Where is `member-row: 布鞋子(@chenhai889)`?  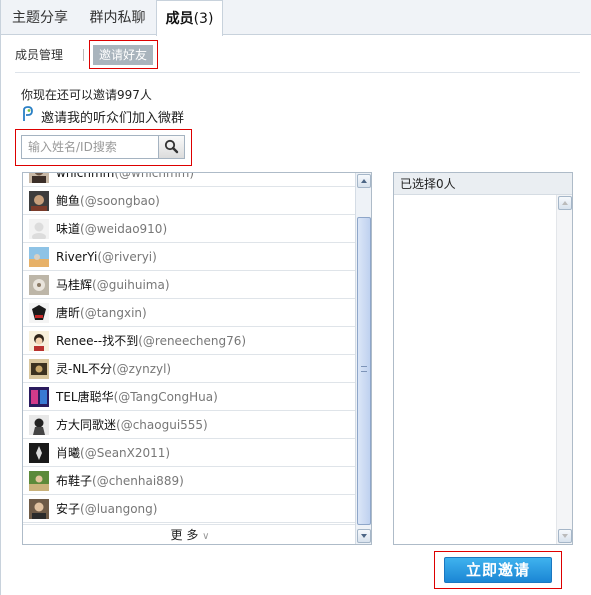
member-row: 布鞋子(@chenhai889) is located at coordinates (190, 481).